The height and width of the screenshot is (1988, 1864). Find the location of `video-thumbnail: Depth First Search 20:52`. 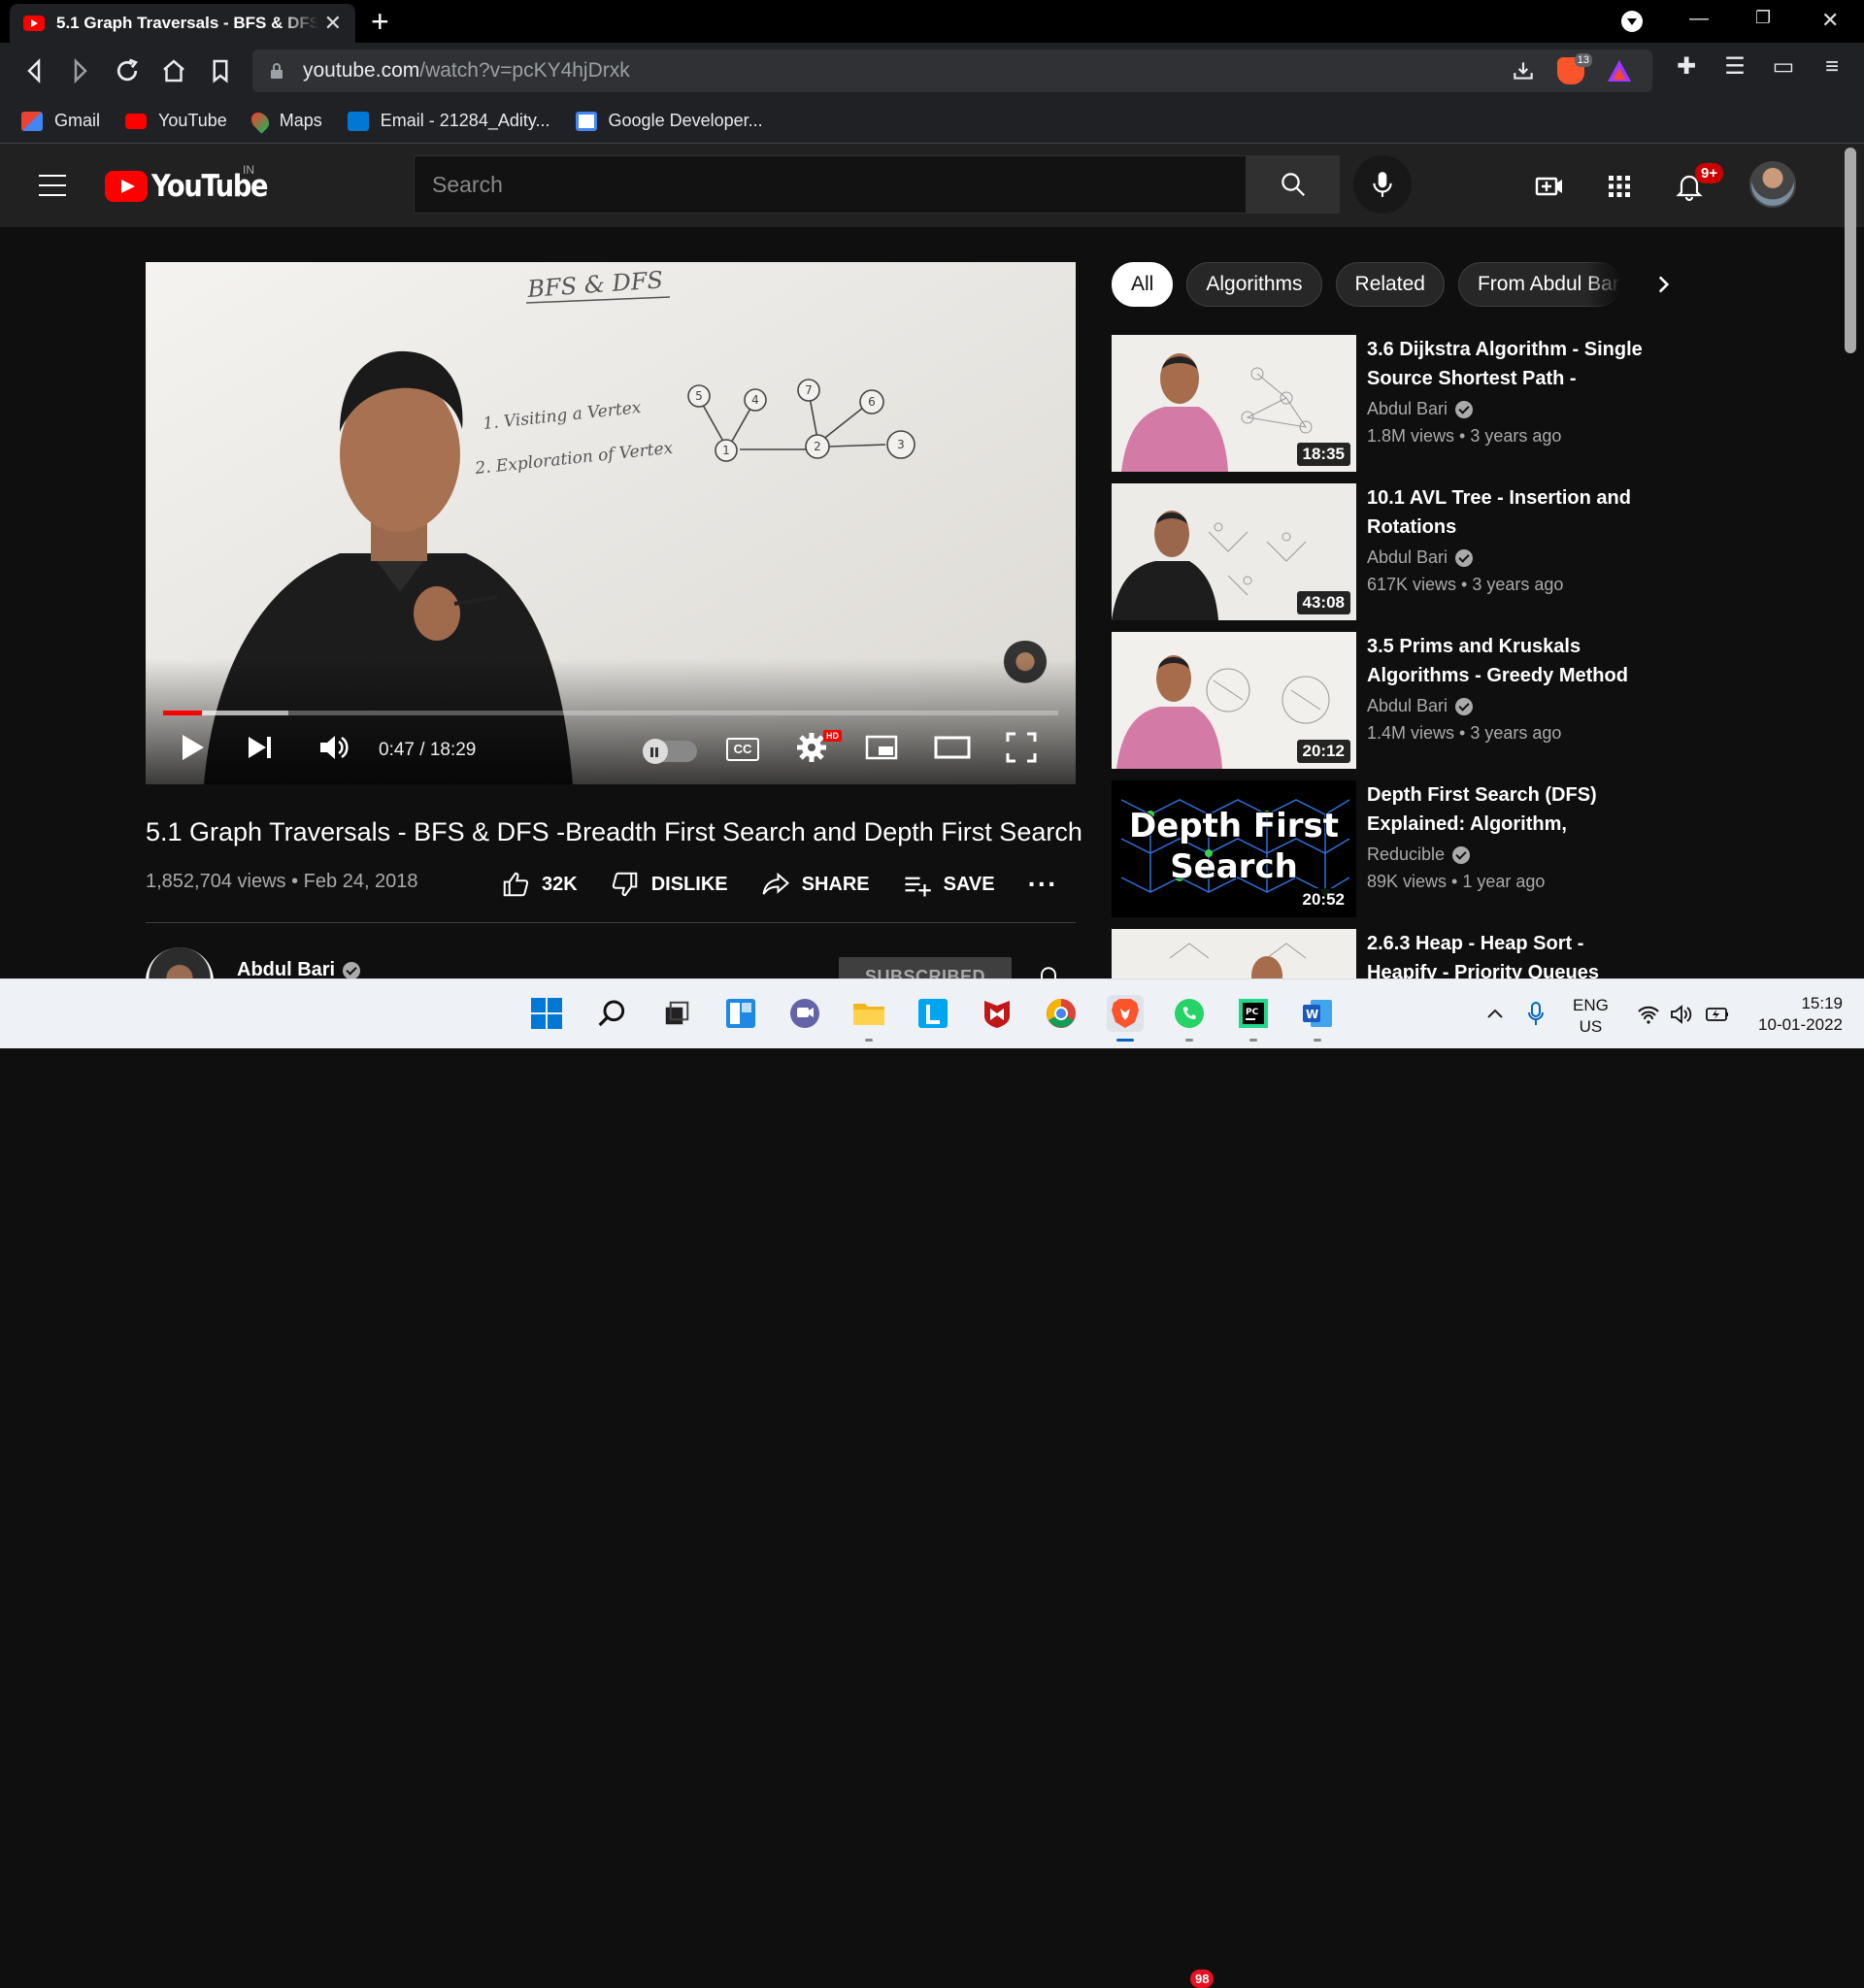

video-thumbnail: Depth First Search 20:52 is located at coordinates (1234, 849).